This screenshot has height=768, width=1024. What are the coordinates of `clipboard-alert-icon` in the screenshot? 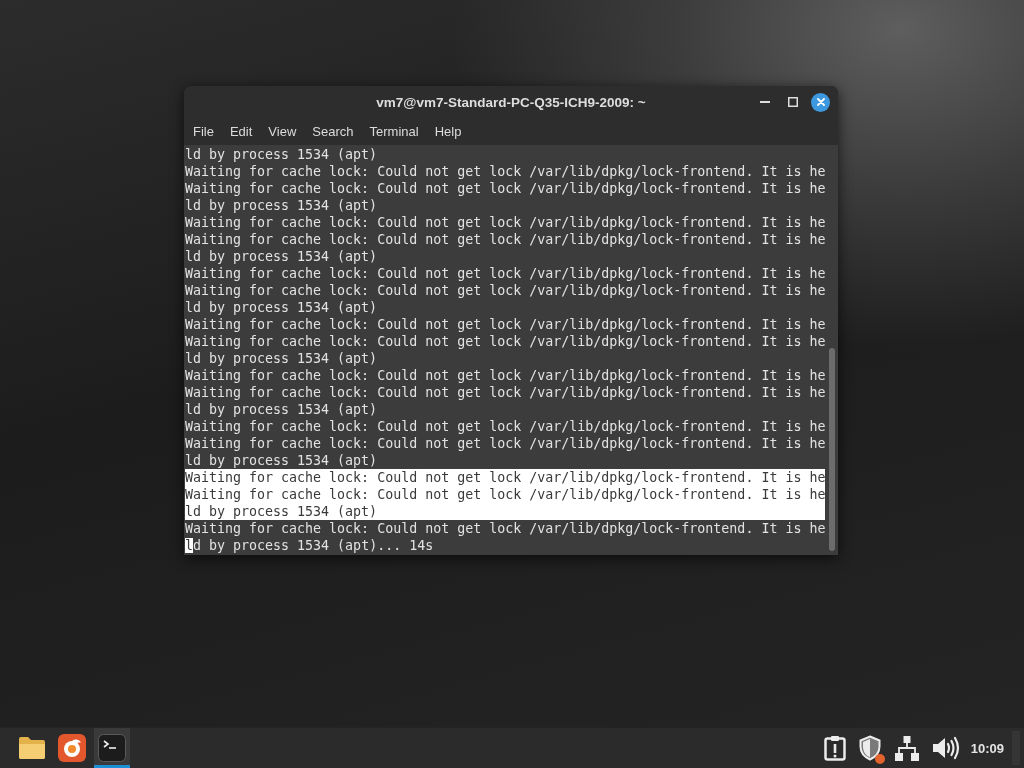 It's located at (834, 748).